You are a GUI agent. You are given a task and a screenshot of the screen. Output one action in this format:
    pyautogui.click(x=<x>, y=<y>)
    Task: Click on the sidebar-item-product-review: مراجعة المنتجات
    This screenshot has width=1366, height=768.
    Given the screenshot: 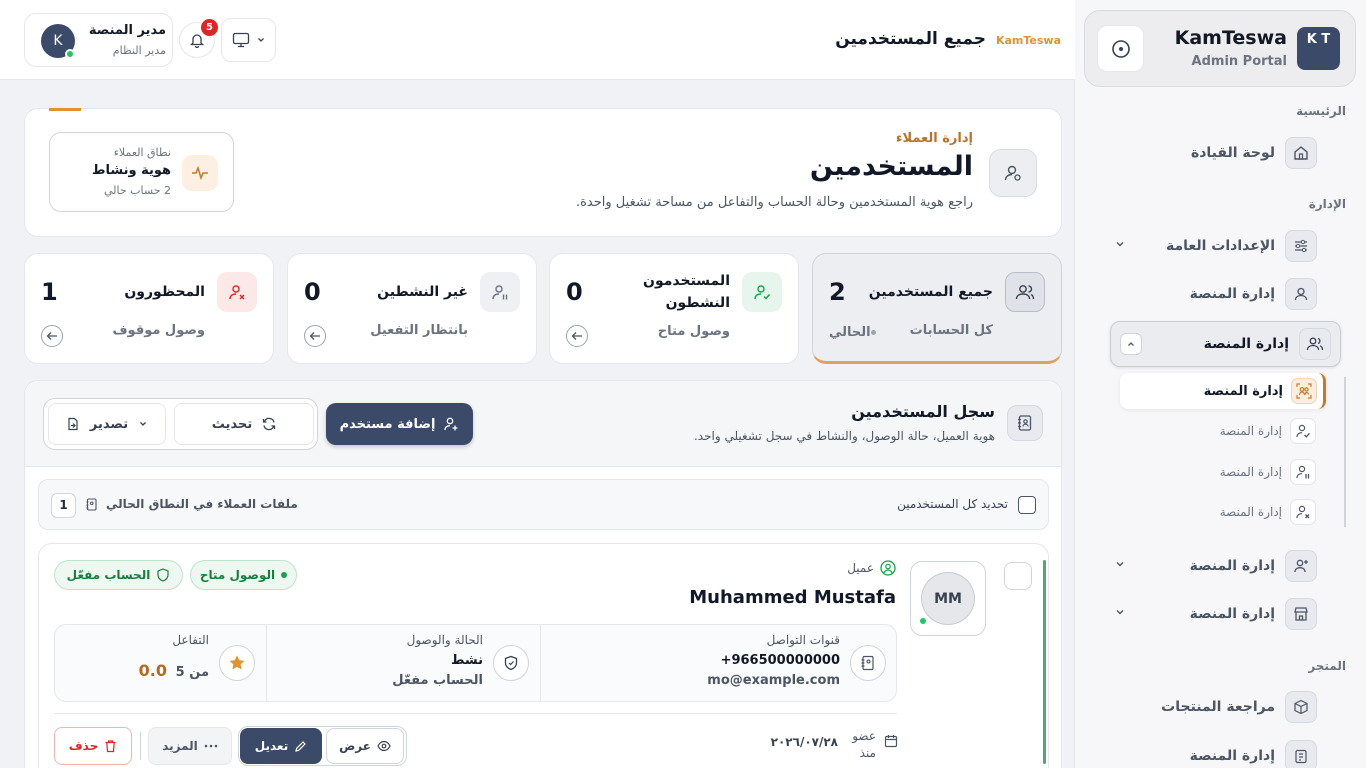 What is the action you would take?
    pyautogui.click(x=1230, y=707)
    